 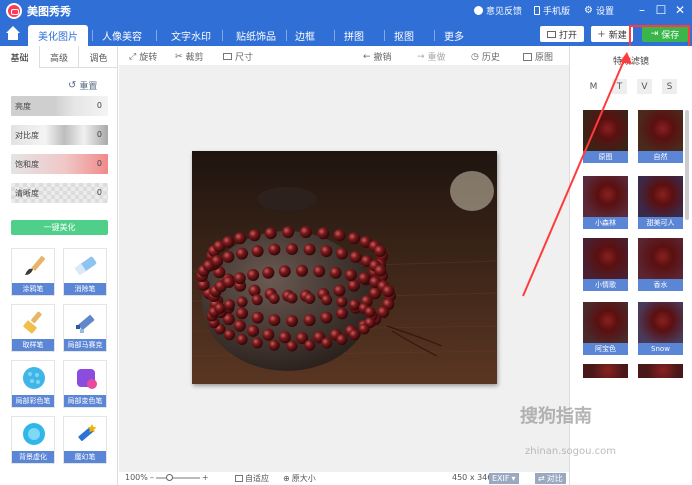 What do you see at coordinates (593, 86) in the screenshot?
I see `filter-category-m: M` at bounding box center [593, 86].